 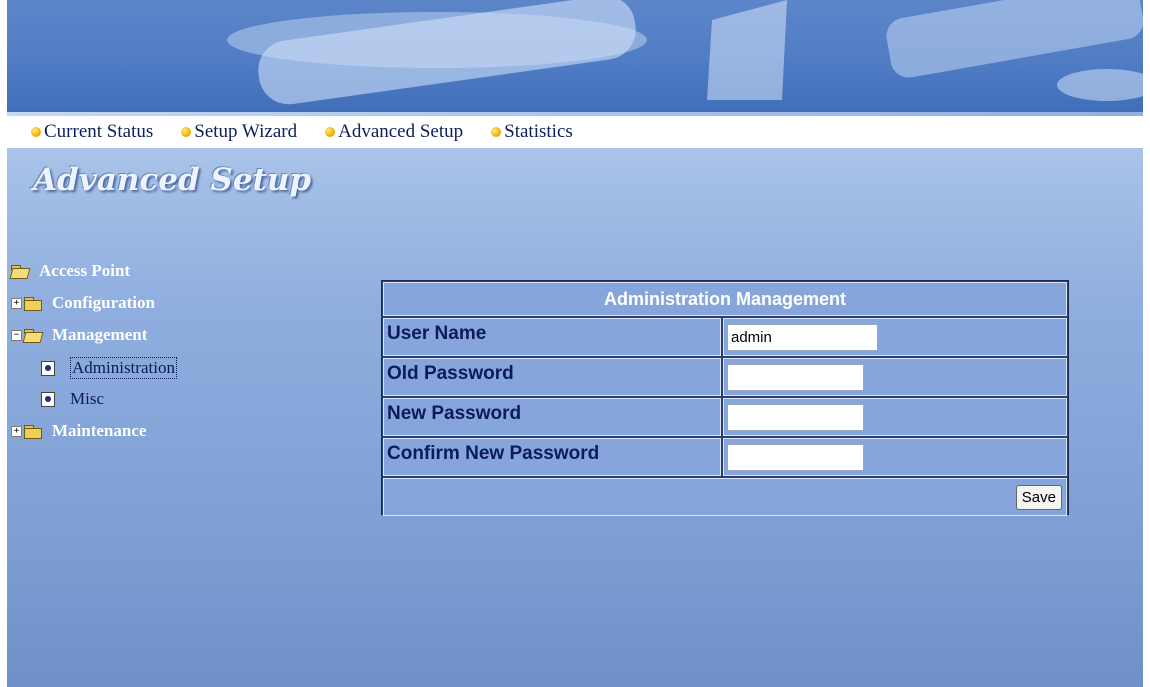 I want to click on tree-item-misc: Misc, so click(x=72, y=399).